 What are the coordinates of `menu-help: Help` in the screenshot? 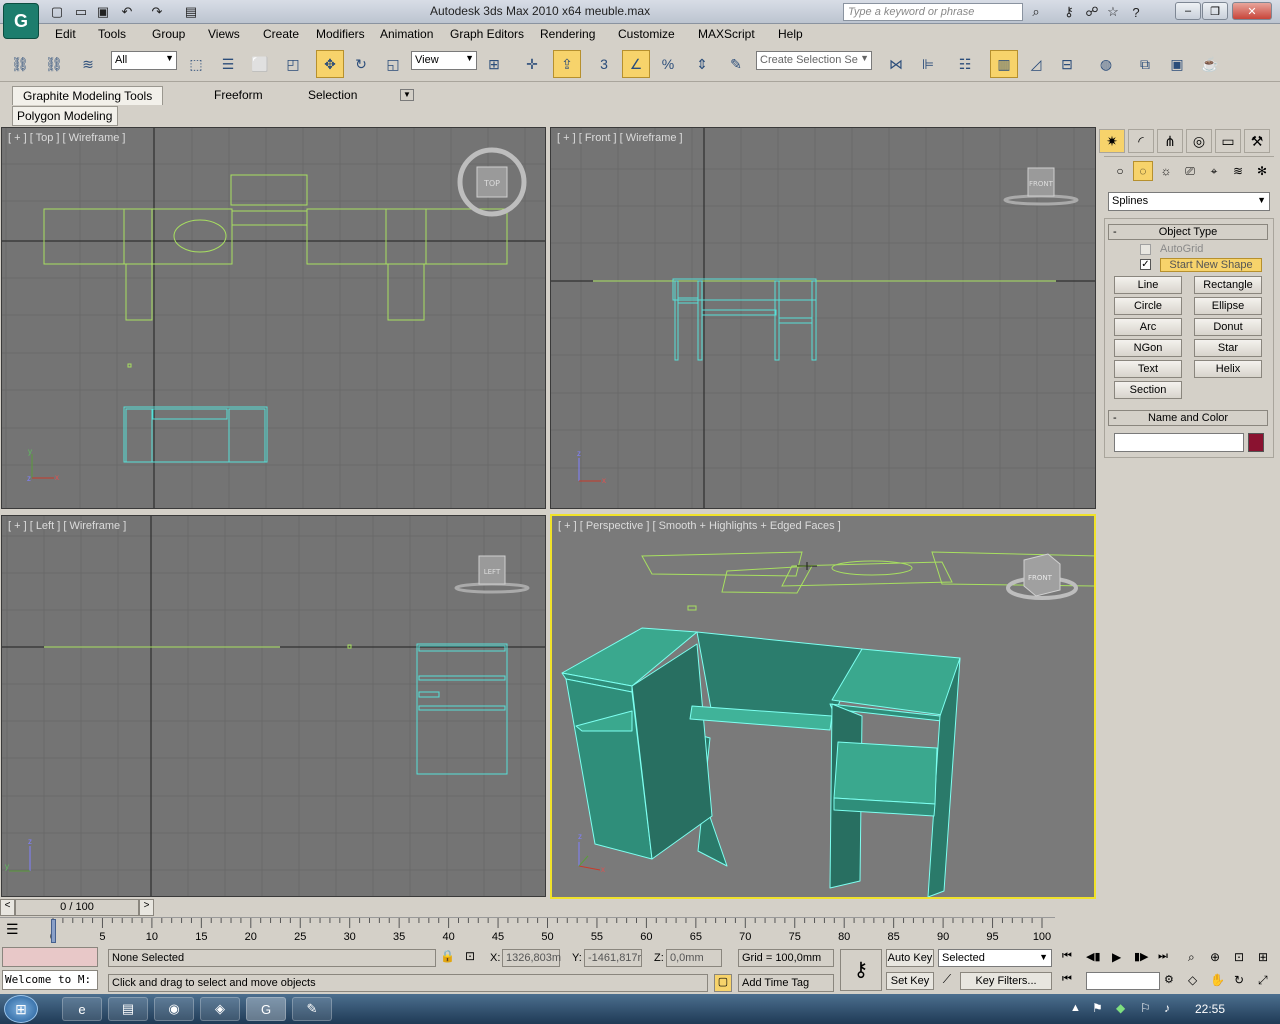 It's located at (790, 34).